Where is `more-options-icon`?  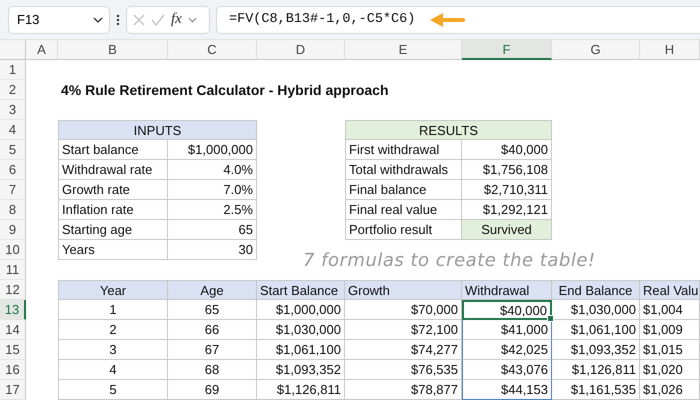
more-options-icon is located at coordinates (118, 20).